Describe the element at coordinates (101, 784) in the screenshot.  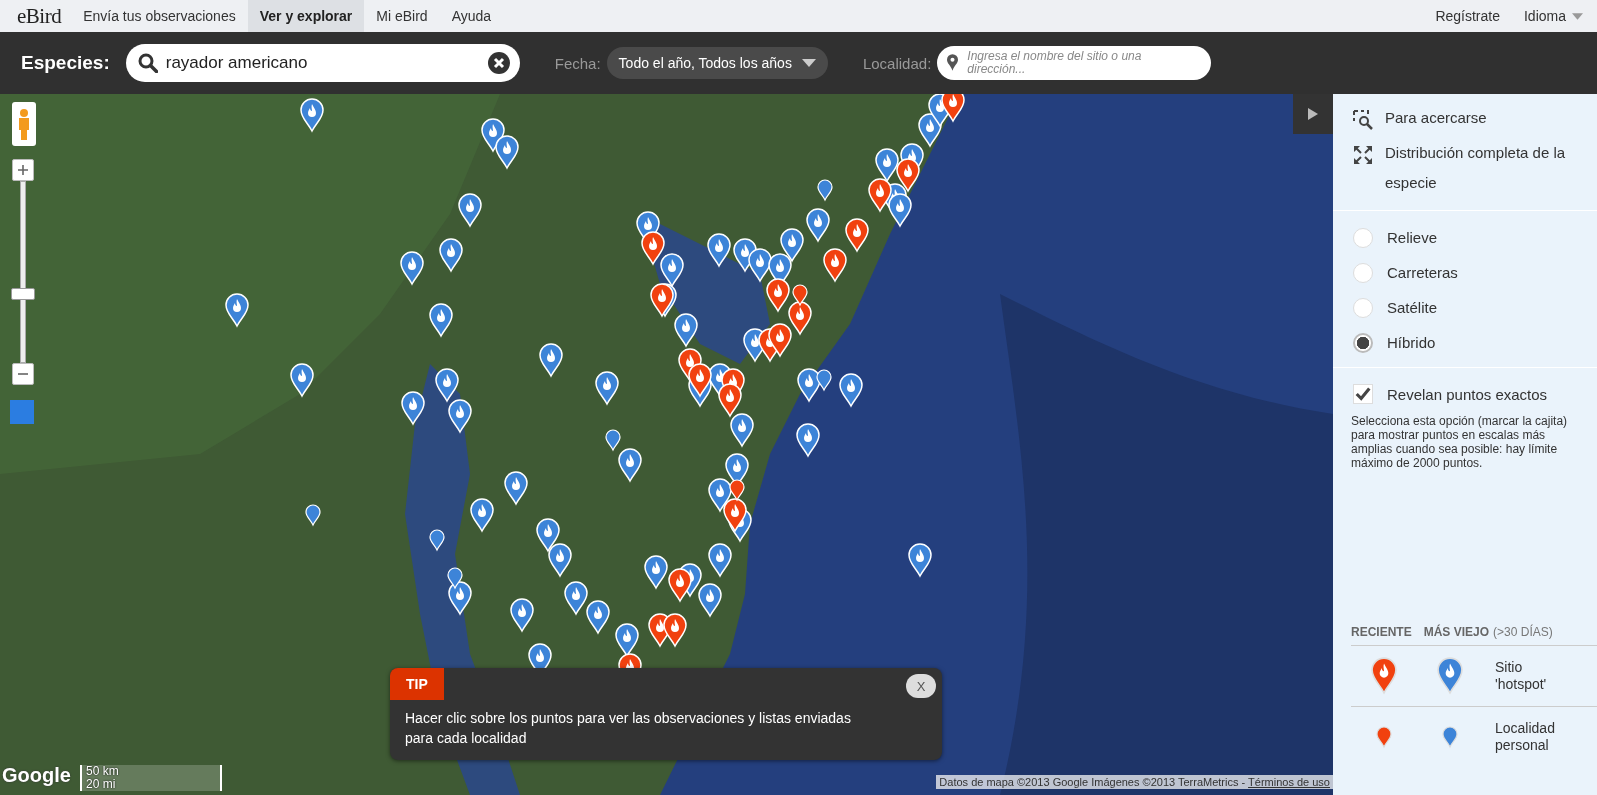
I see `scale-label: 20 mi` at that location.